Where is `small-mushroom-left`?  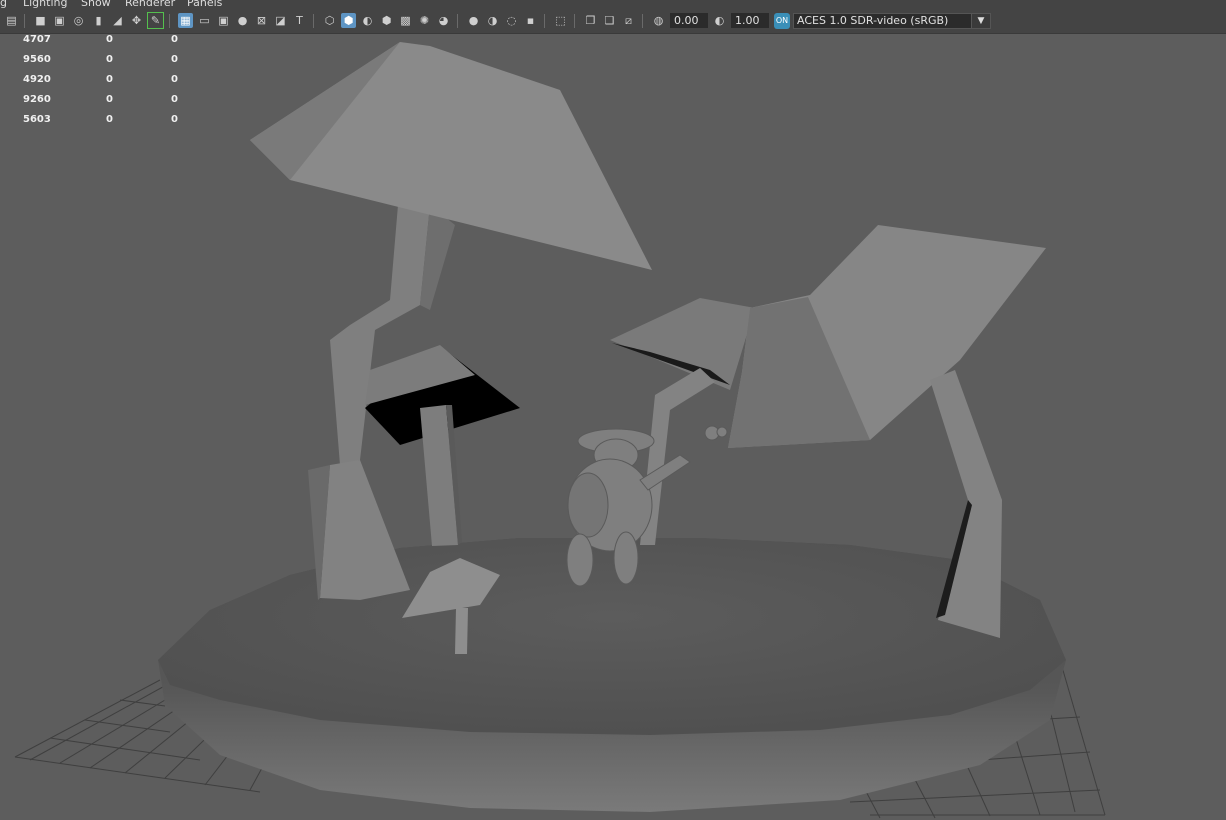 small-mushroom-left is located at coordinates (442, 445).